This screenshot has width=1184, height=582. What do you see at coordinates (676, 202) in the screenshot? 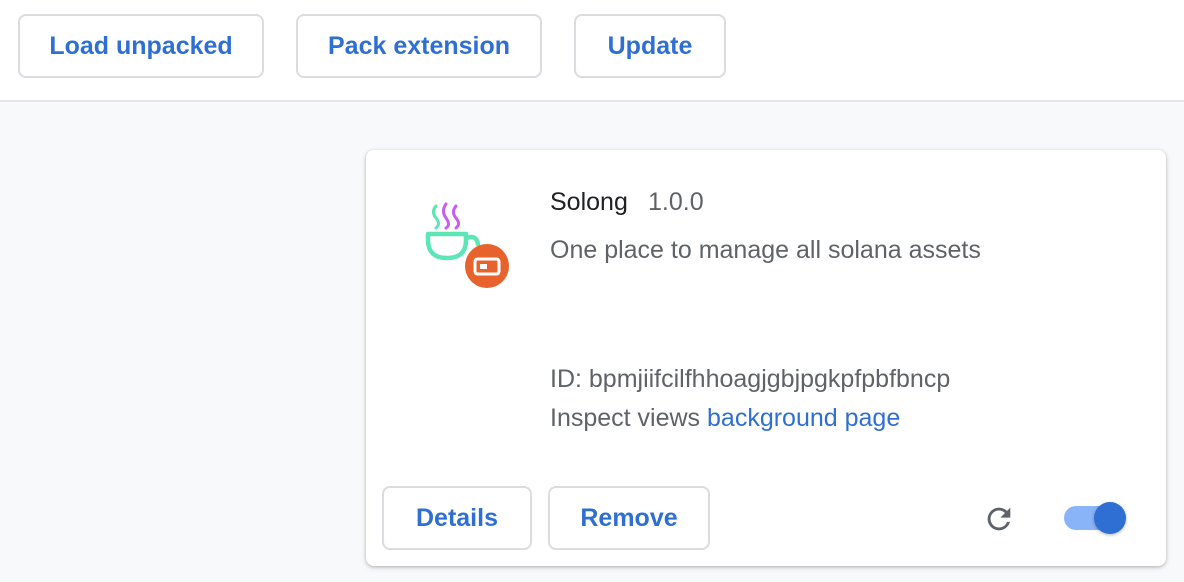
I see `extension-version: 1.0.0` at bounding box center [676, 202].